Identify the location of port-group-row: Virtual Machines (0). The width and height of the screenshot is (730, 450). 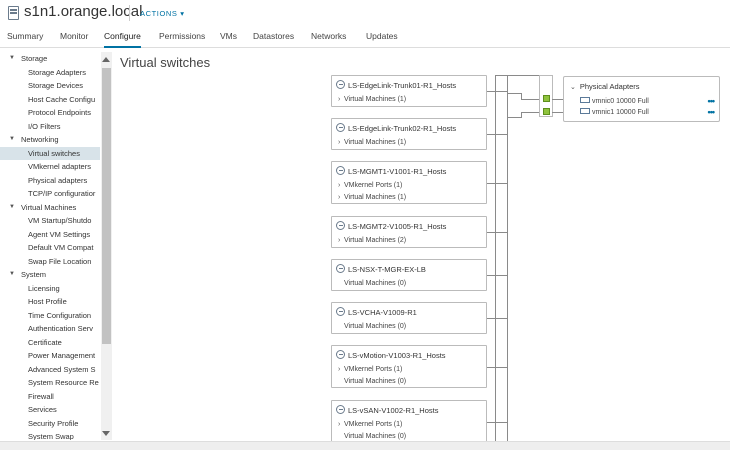
(375, 382).